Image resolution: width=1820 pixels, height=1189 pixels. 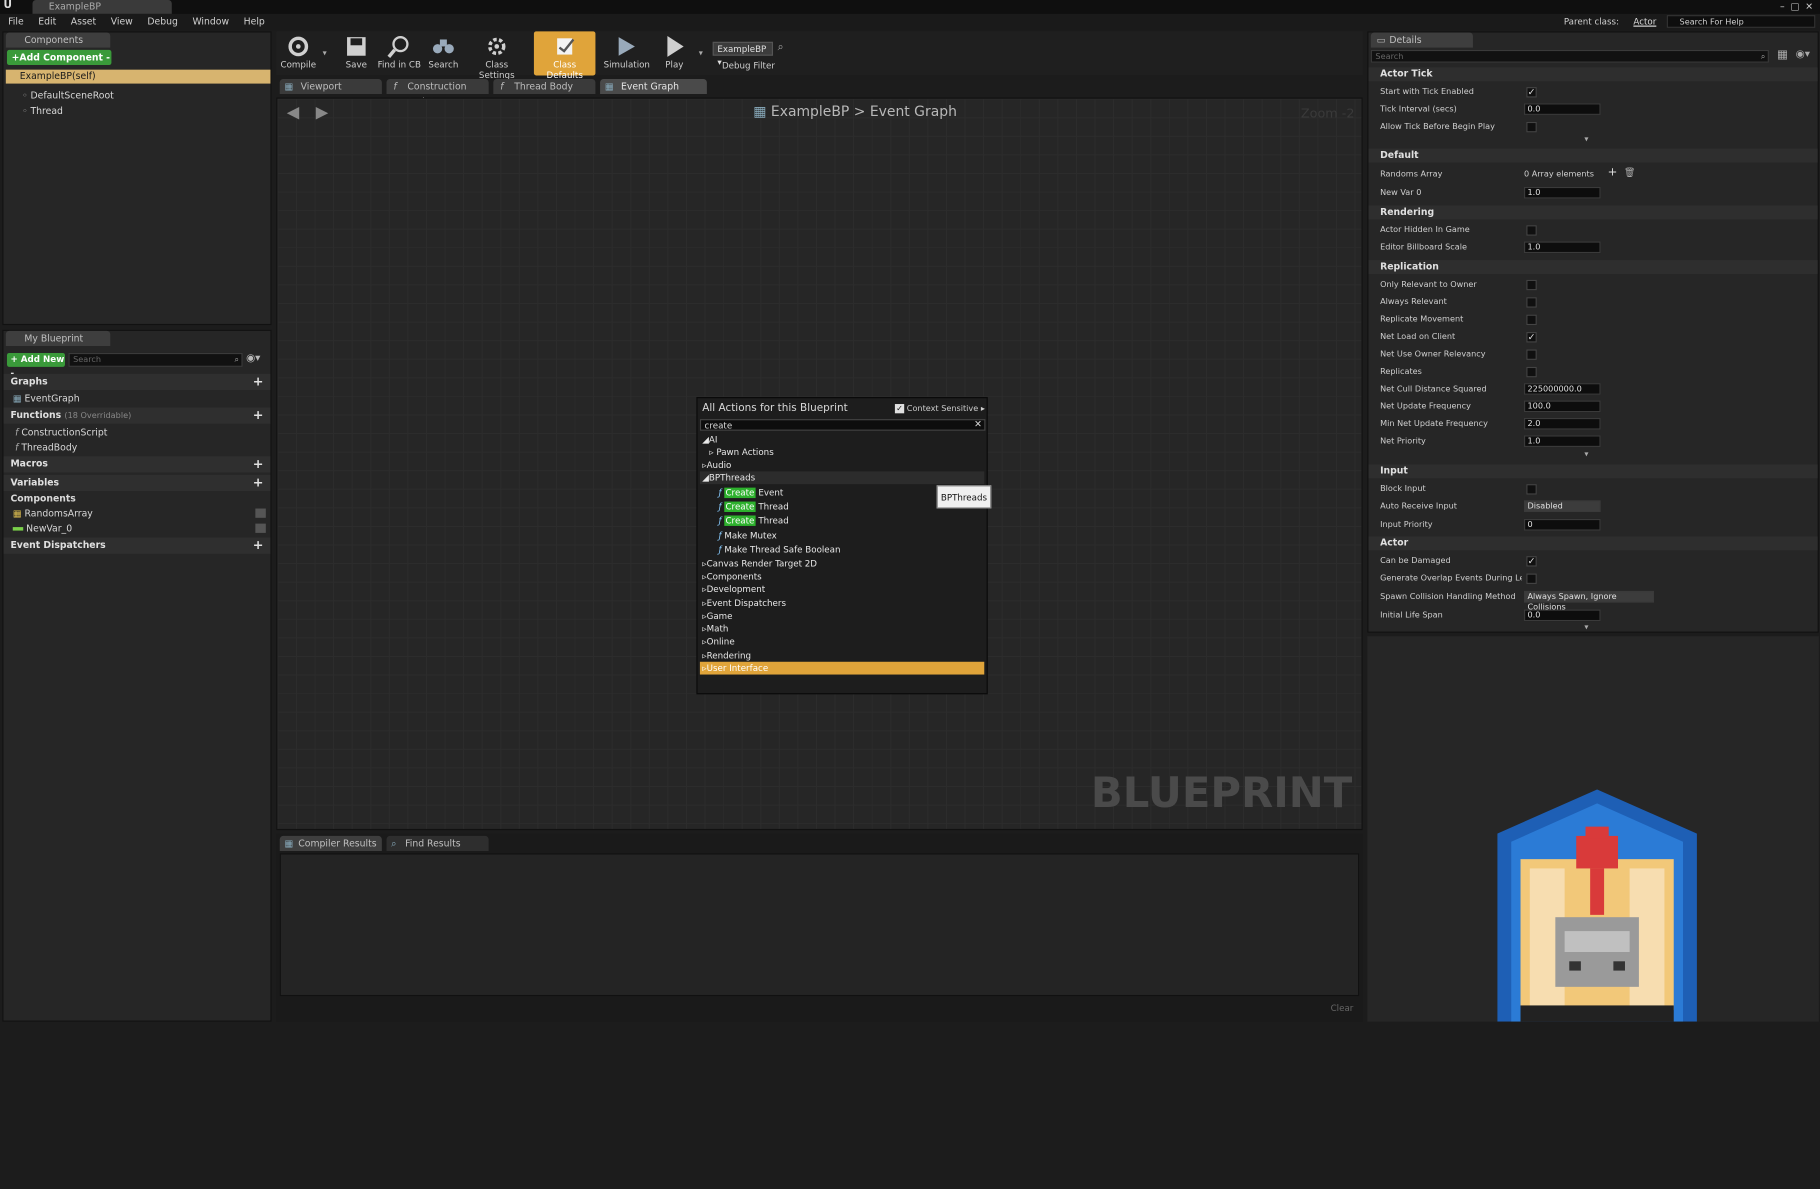 What do you see at coordinates (1741, 21) in the screenshot?
I see `help-search-input: Search For Help` at bounding box center [1741, 21].